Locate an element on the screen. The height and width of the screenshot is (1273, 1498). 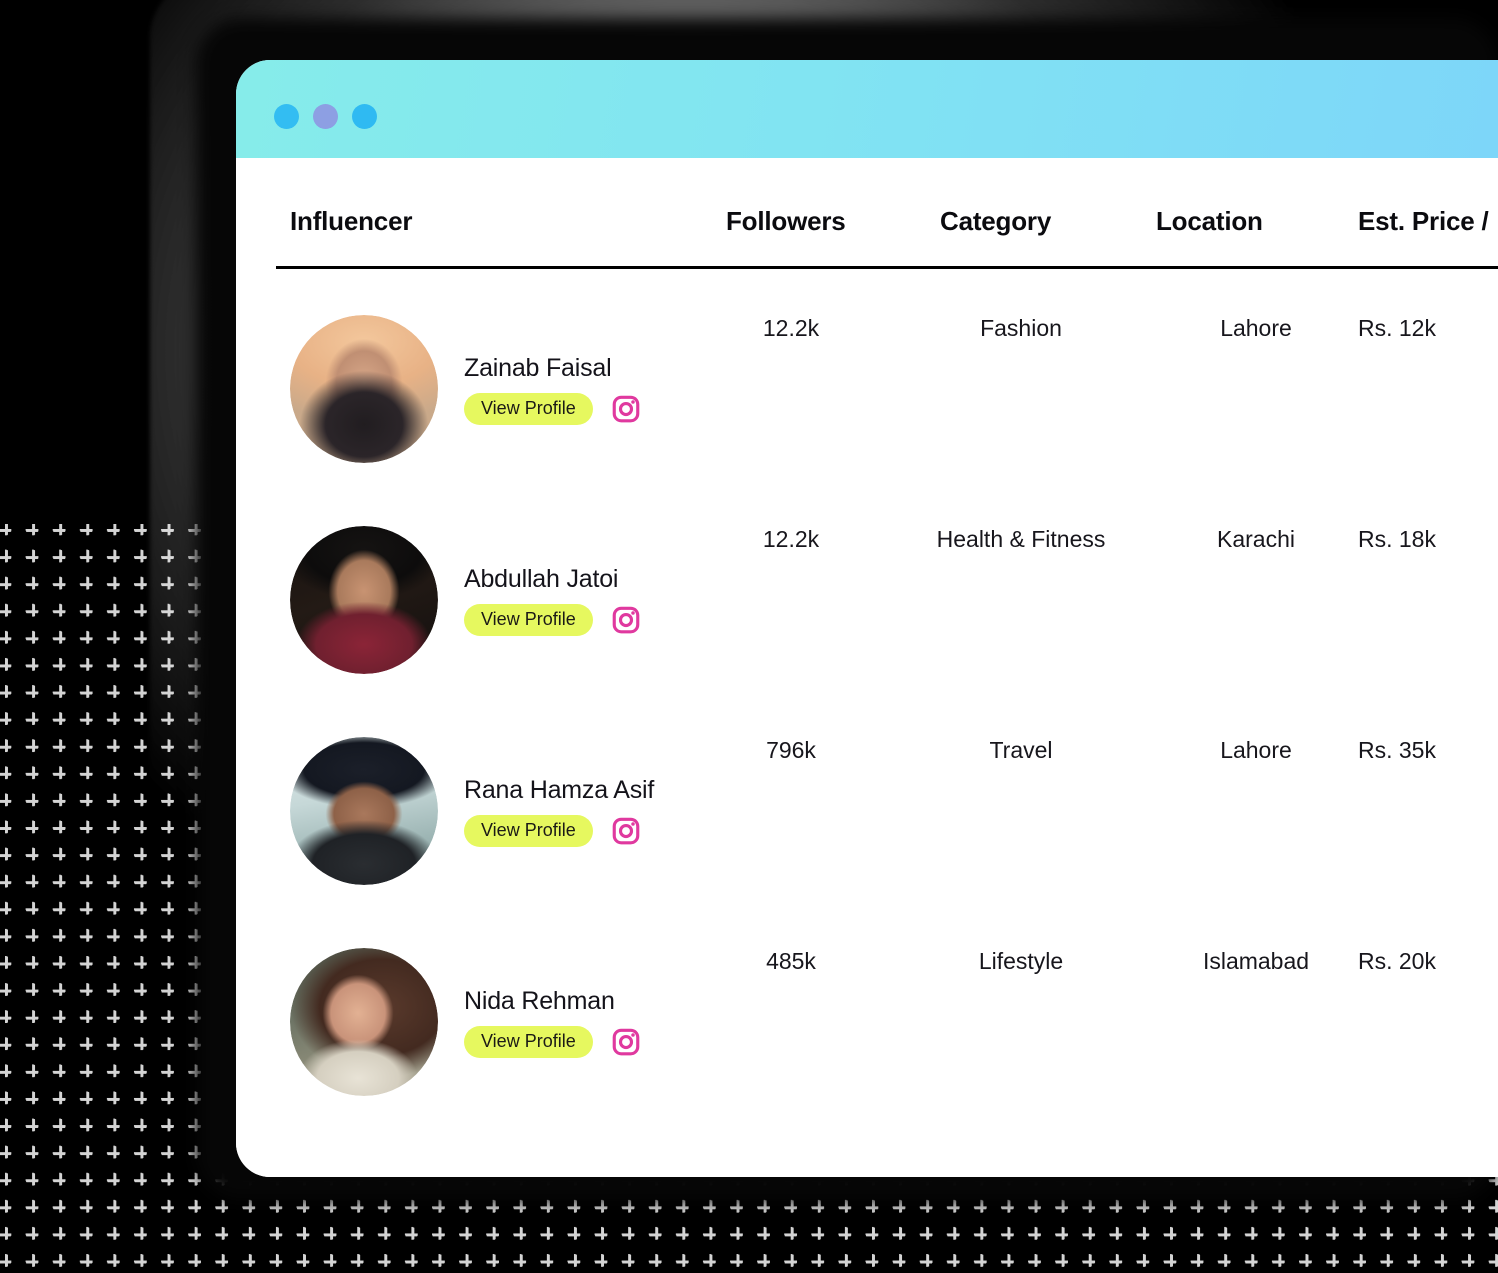
category-value: Travel is located at coordinates (1021, 750).